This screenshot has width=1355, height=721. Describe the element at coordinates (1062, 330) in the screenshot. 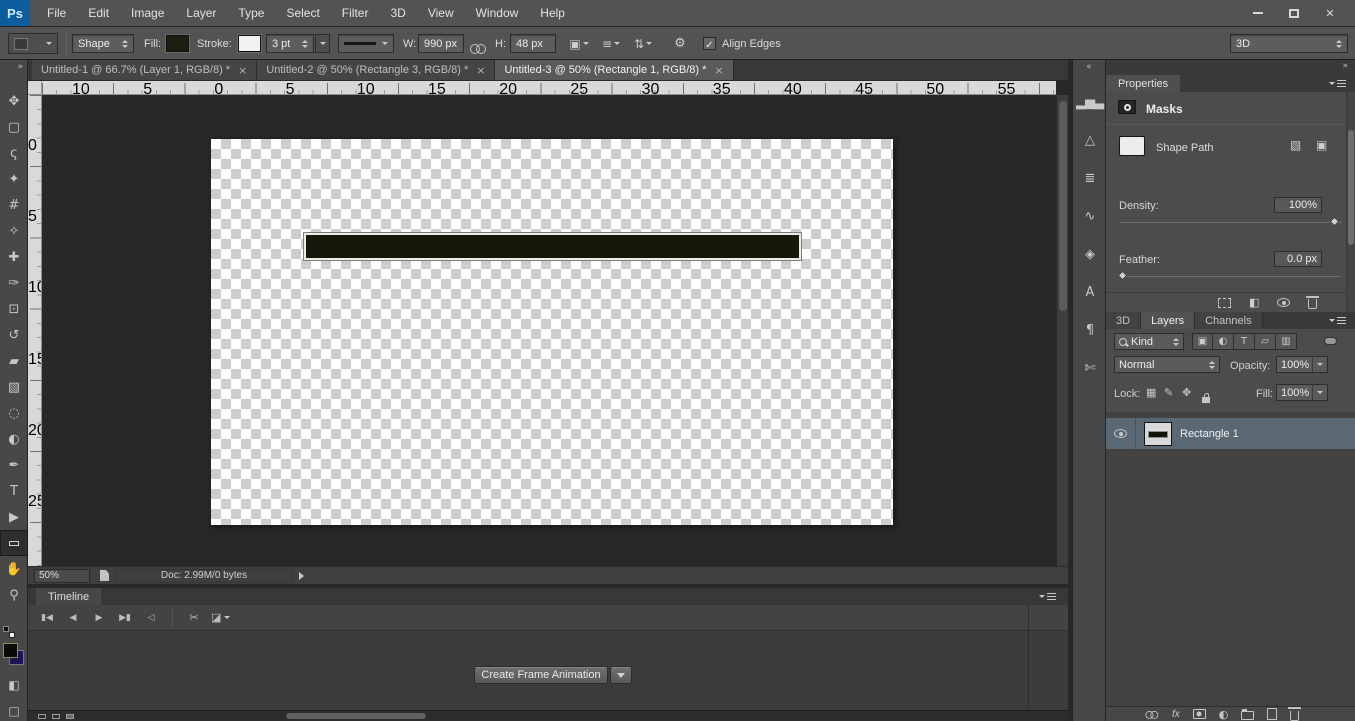

I see `canvas-vertical-scrollbar` at that location.